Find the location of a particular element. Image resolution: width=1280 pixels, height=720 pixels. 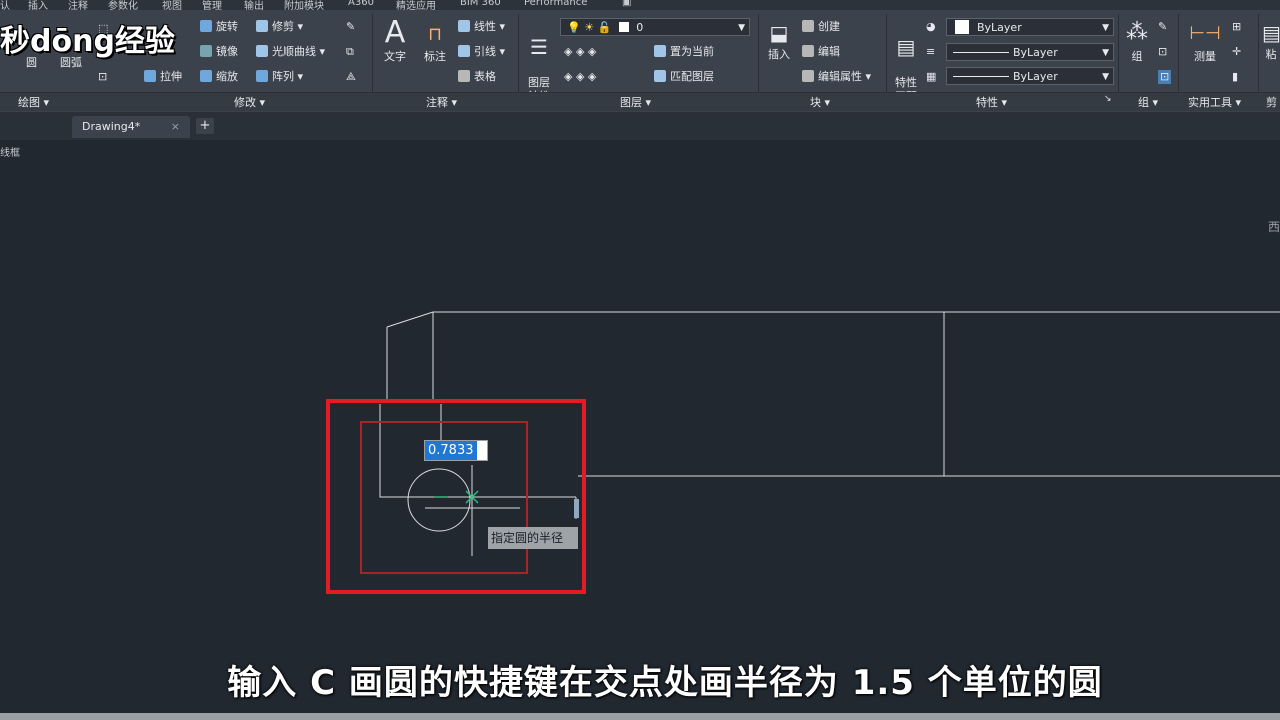

tutorial-subtitle: 输入 C 画圆的快捷键在交点处画半径为 1.5 个单位的圆 is located at coordinates (665, 683).